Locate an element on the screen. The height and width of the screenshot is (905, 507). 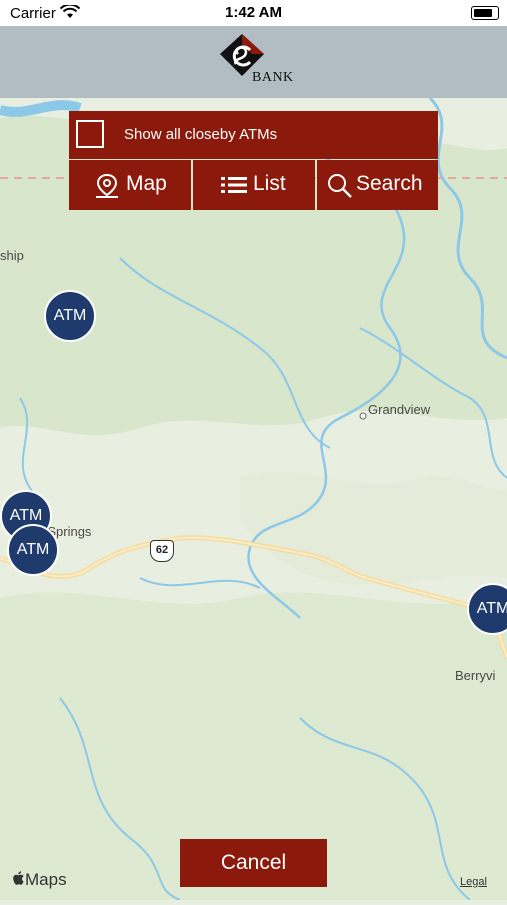
tab-search-label: Search is located at coordinates (389, 183).